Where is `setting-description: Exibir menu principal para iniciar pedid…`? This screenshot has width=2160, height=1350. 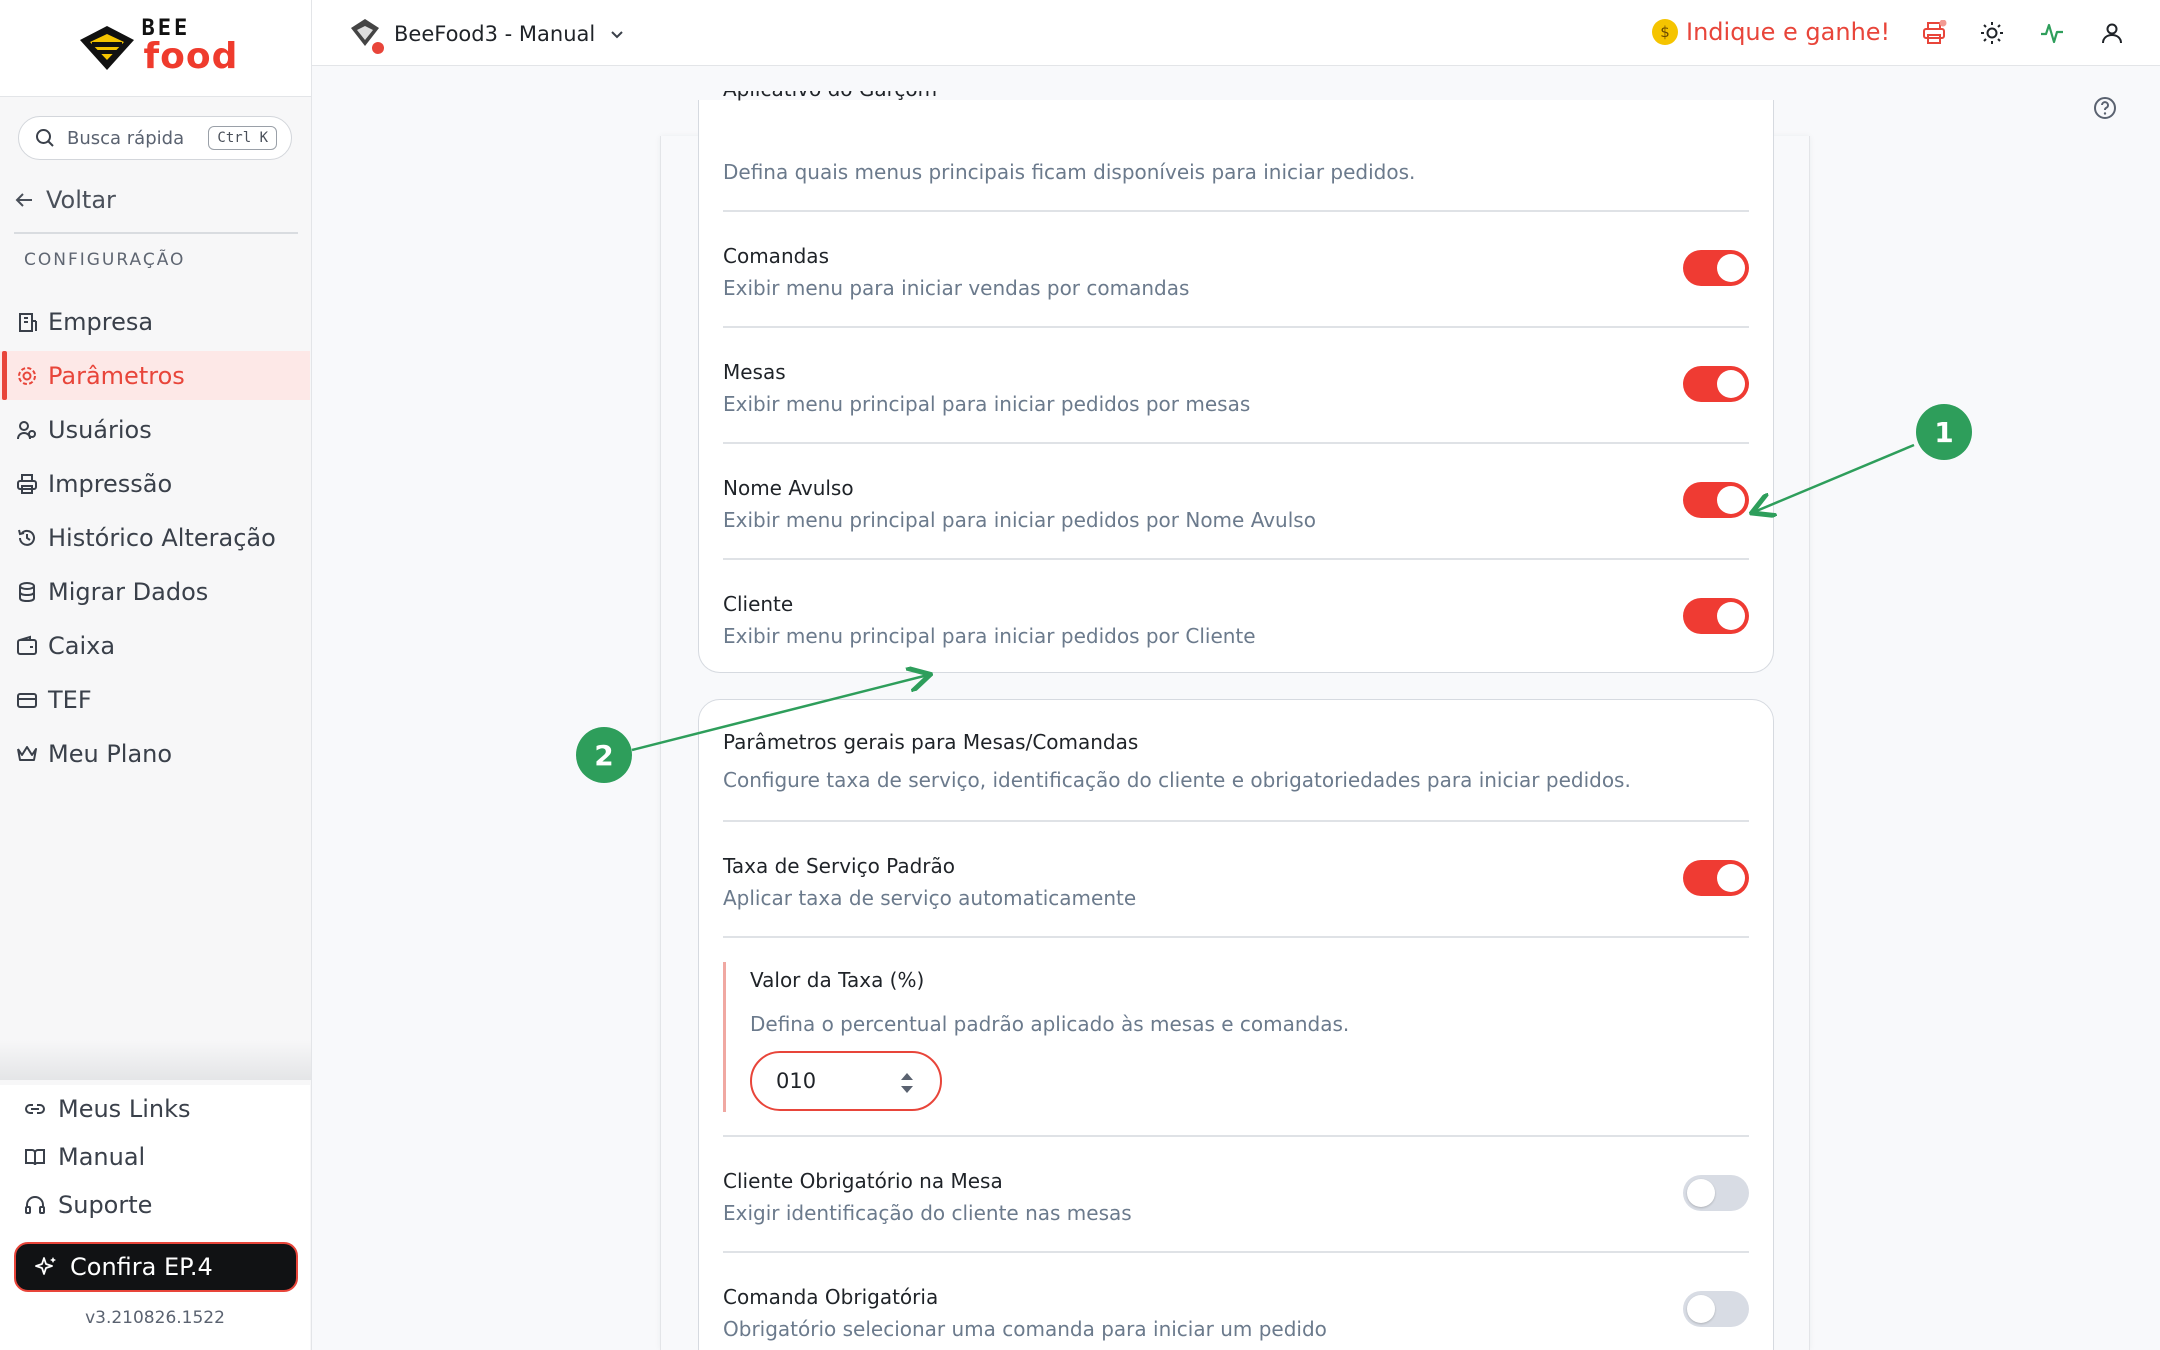 setting-description: Exibir menu principal para iniciar pedid… is located at coordinates (987, 404).